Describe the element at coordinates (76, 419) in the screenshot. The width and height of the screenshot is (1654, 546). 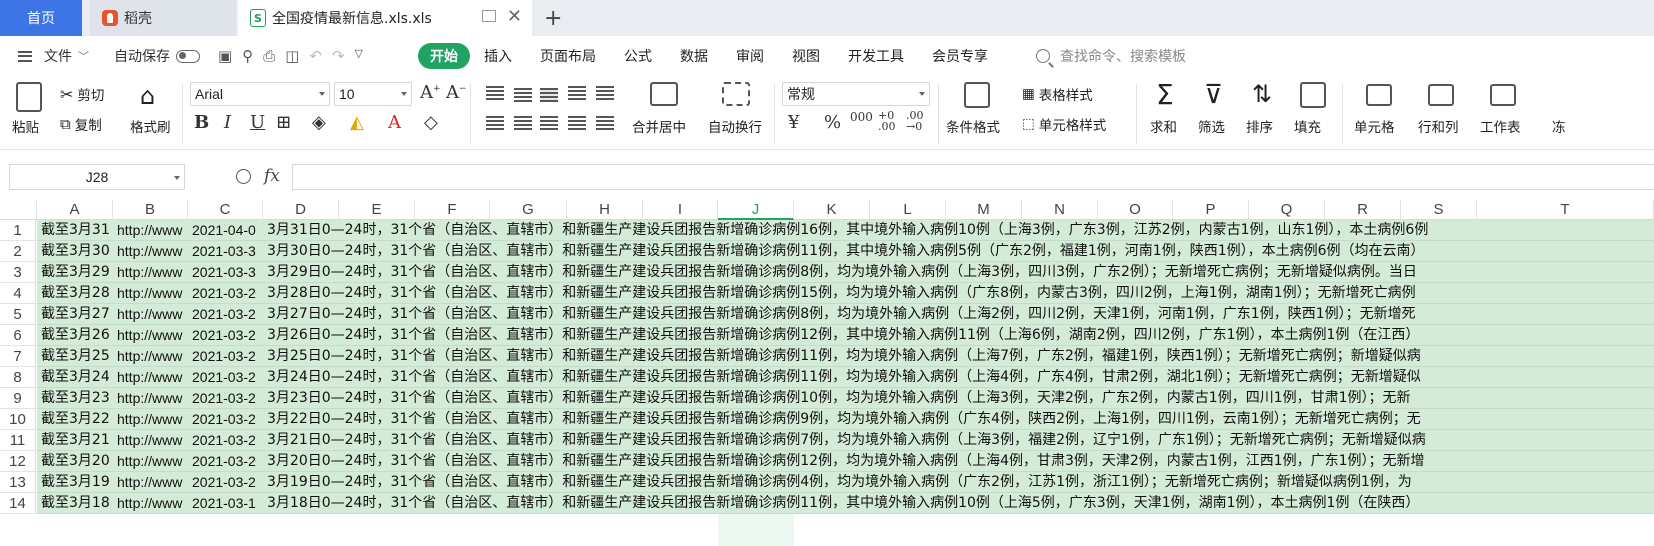
I see `cell-a: 截至3月22` at that location.